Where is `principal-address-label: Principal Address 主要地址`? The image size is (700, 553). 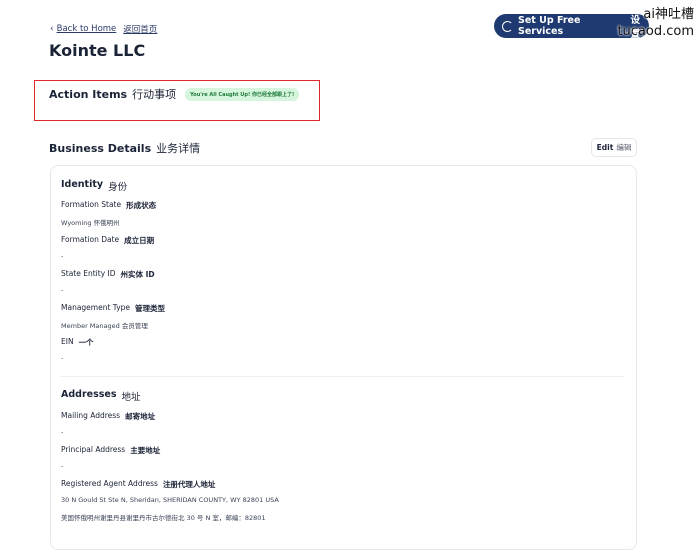 principal-address-label: Principal Address 主要地址 is located at coordinates (110, 450).